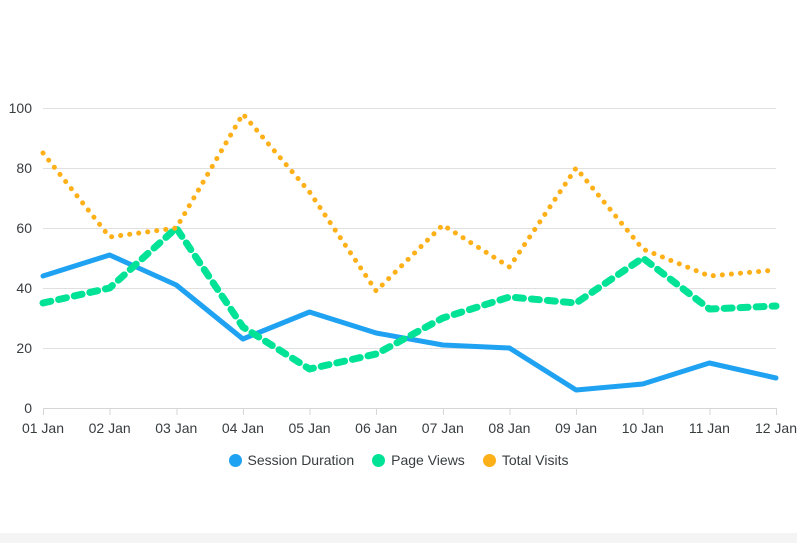 This screenshot has height=543, width=797. I want to click on bottom-strip, so click(398, 538).